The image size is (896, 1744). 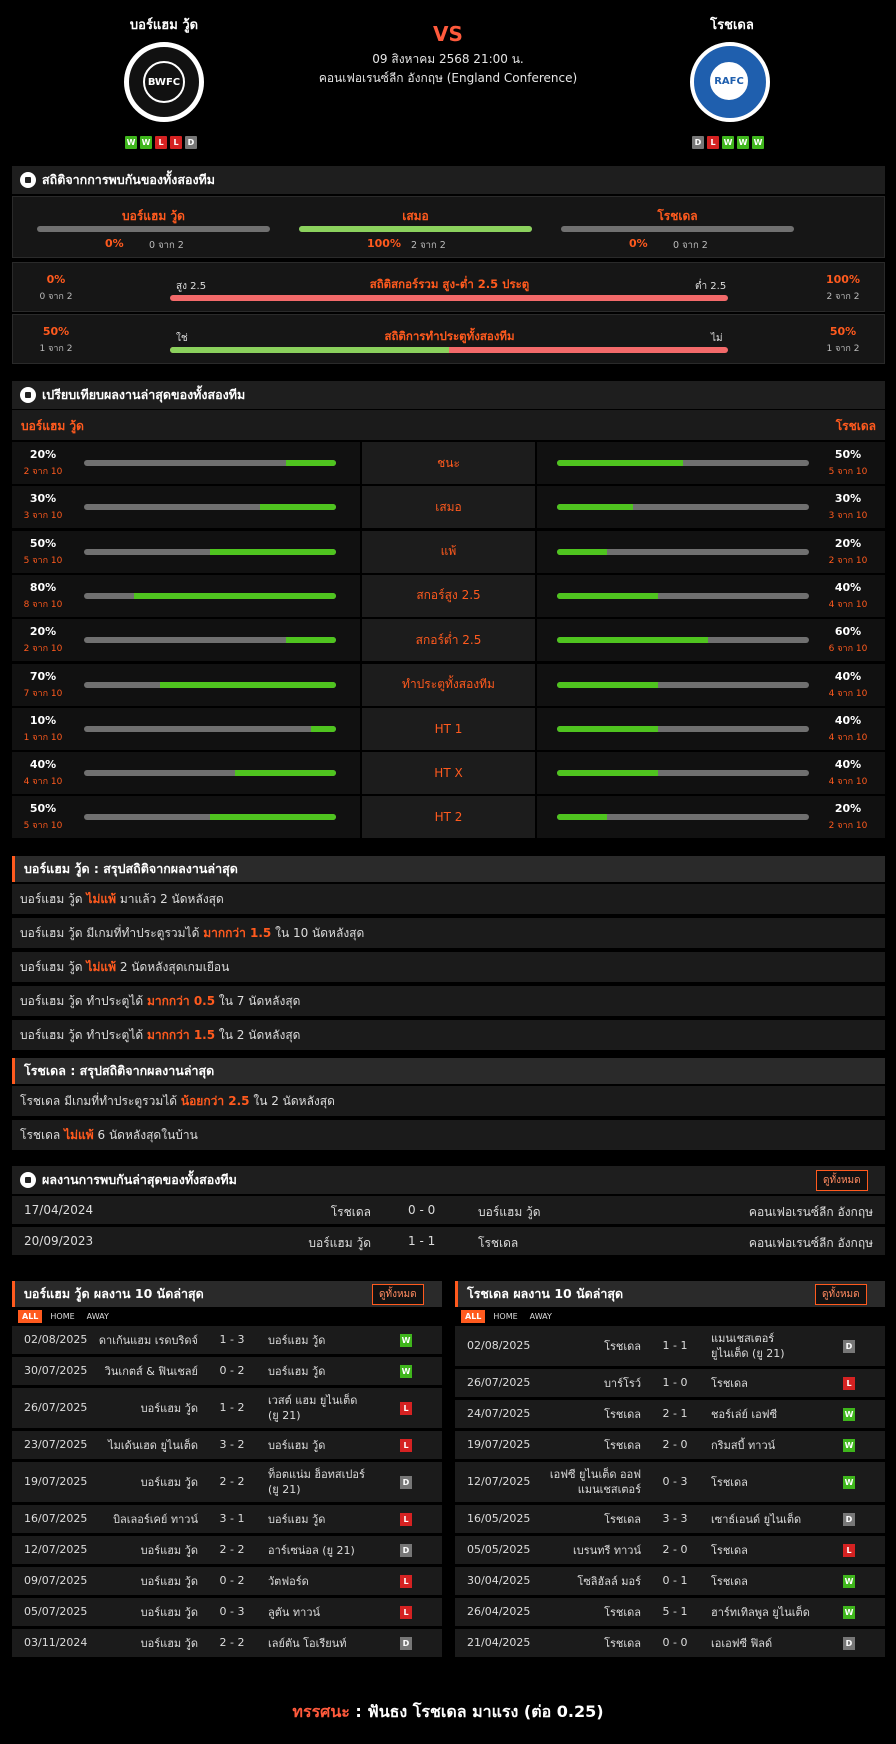 What do you see at coordinates (448, 728) in the screenshot?
I see `compare-row: 10% 1 จาก 10 HT 1 40% 4 จาก 10` at bounding box center [448, 728].